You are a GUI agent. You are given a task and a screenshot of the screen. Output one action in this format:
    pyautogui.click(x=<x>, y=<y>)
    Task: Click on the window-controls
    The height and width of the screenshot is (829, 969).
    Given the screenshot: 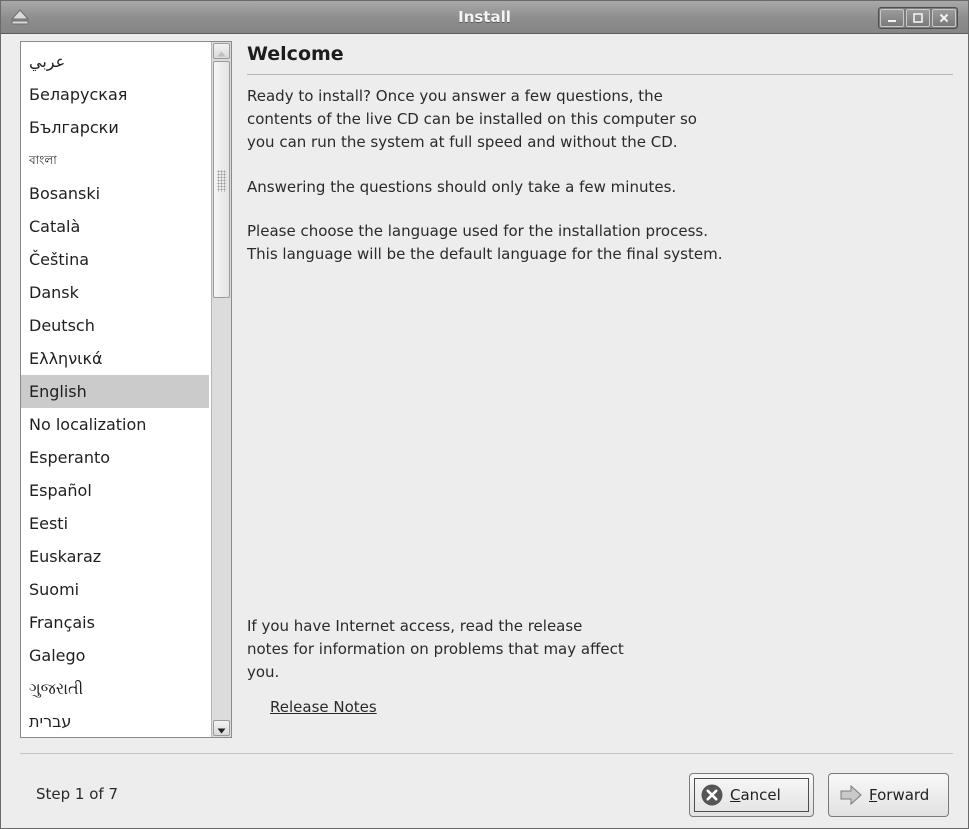 What is the action you would take?
    pyautogui.click(x=918, y=18)
    